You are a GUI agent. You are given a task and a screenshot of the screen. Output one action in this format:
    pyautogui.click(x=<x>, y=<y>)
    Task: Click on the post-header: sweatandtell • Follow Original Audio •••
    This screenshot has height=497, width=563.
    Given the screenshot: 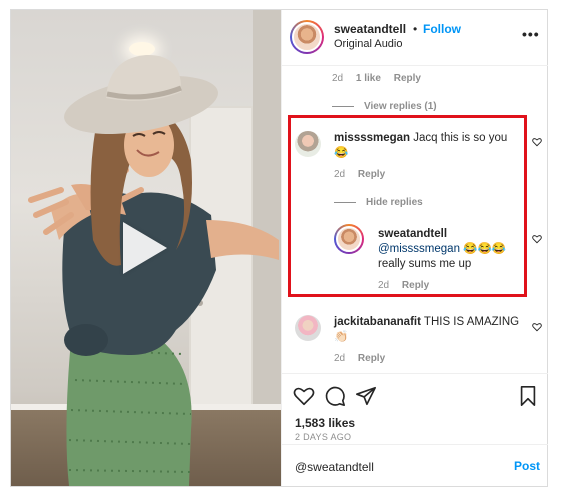 What is the action you would take?
    pyautogui.click(x=415, y=38)
    